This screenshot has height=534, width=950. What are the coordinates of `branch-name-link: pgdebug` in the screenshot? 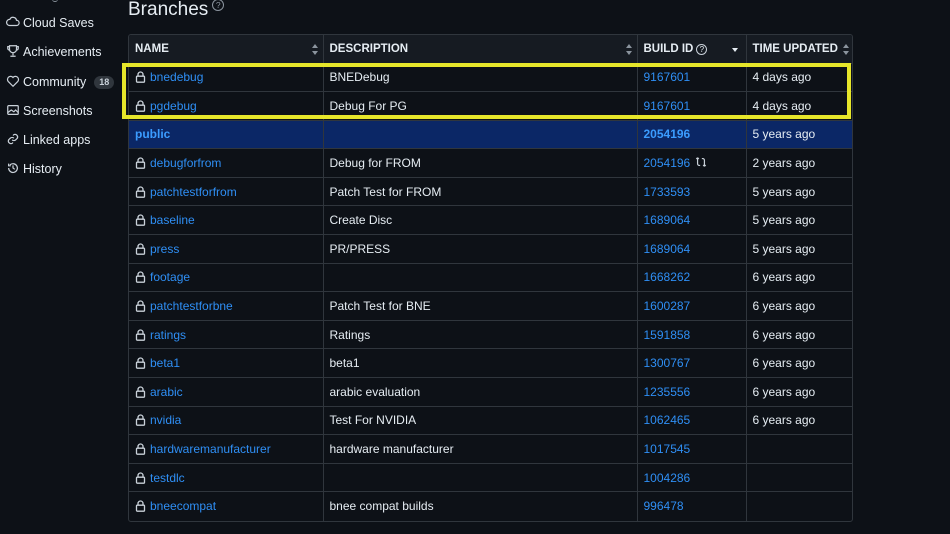 It's located at (173, 106).